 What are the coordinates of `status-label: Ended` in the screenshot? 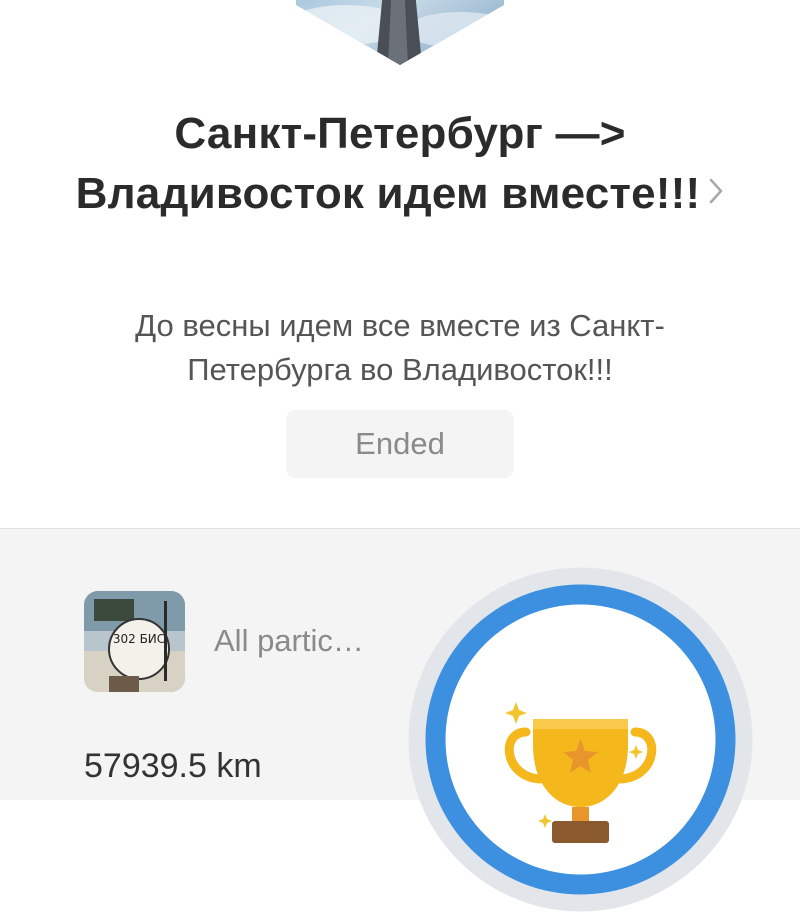 It's located at (400, 443).